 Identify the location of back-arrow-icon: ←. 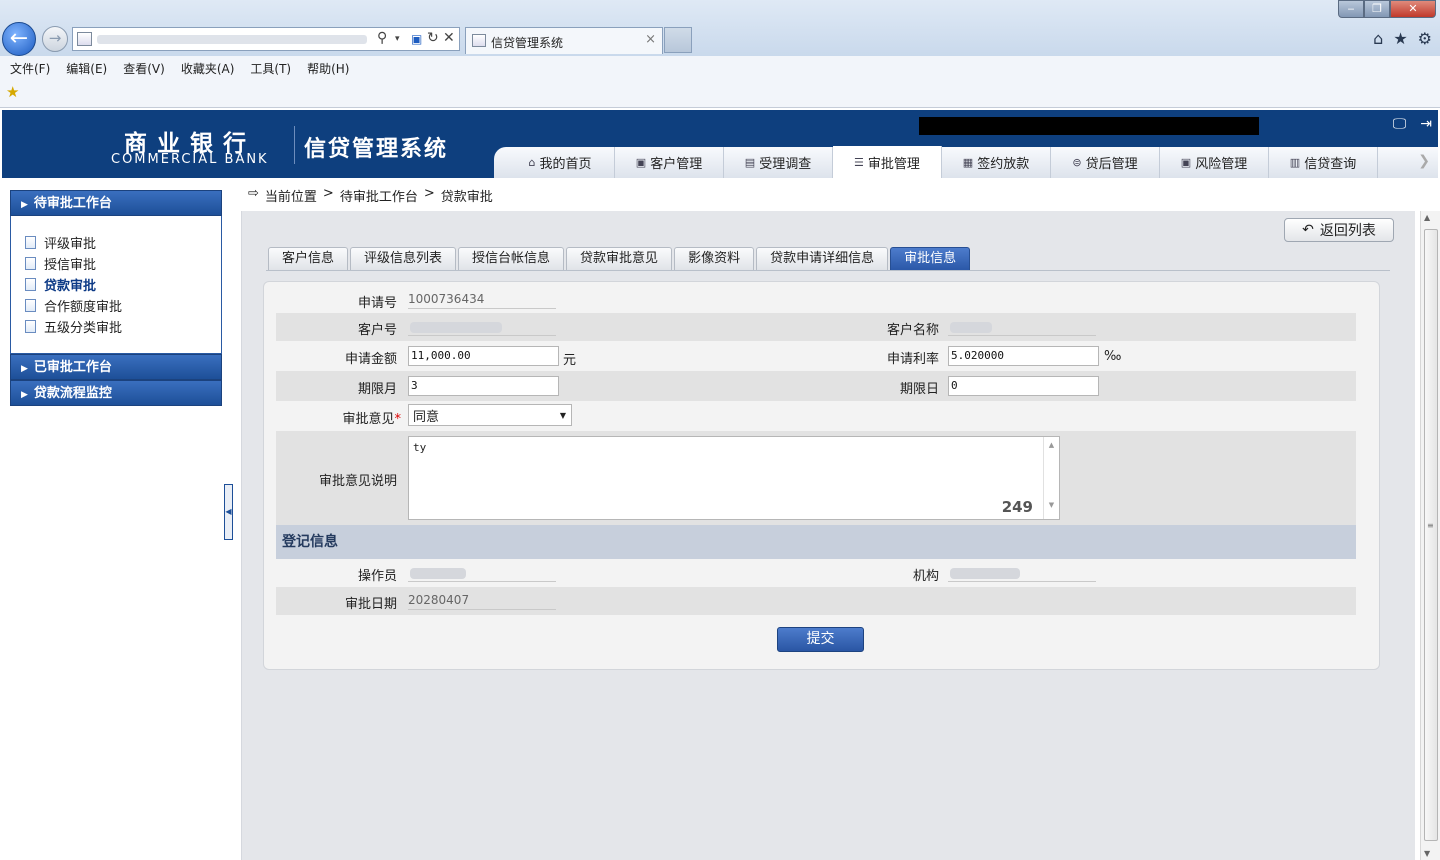
(19, 39).